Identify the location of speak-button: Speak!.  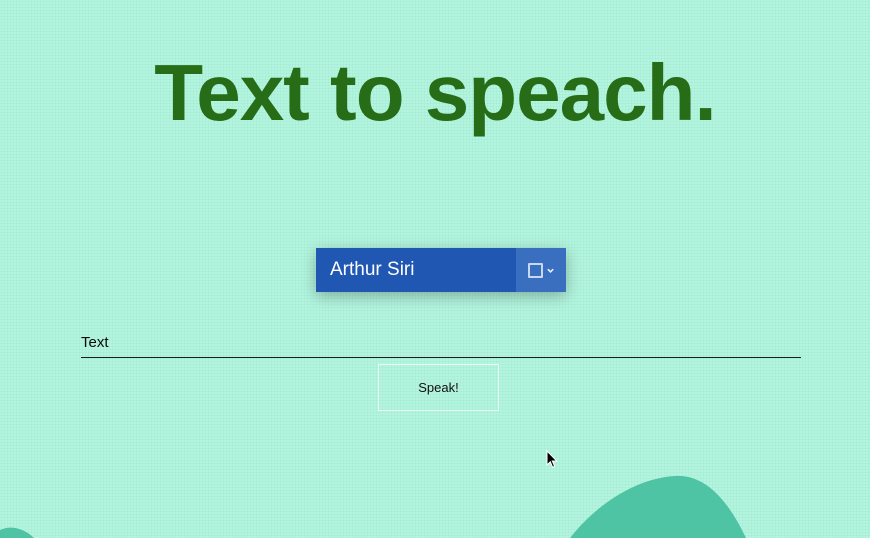
(438, 387).